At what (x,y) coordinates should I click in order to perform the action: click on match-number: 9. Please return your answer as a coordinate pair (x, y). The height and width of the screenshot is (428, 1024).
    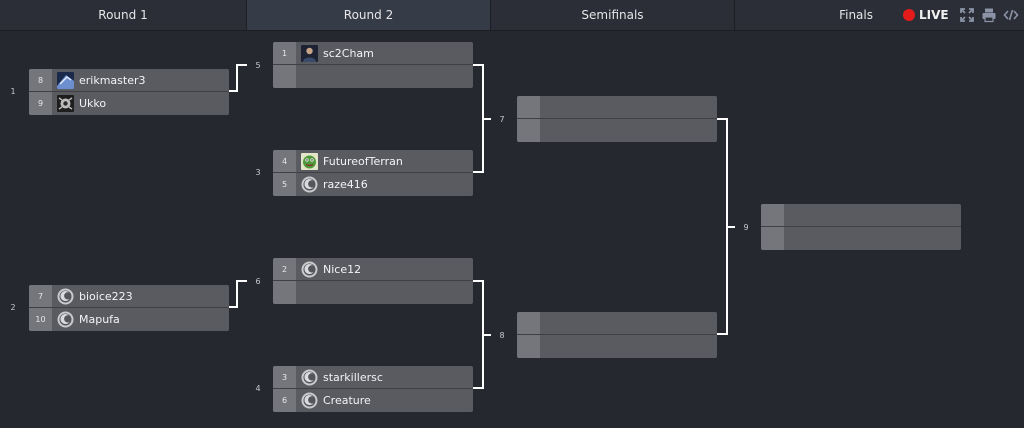
    Looking at the image, I should click on (746, 227).